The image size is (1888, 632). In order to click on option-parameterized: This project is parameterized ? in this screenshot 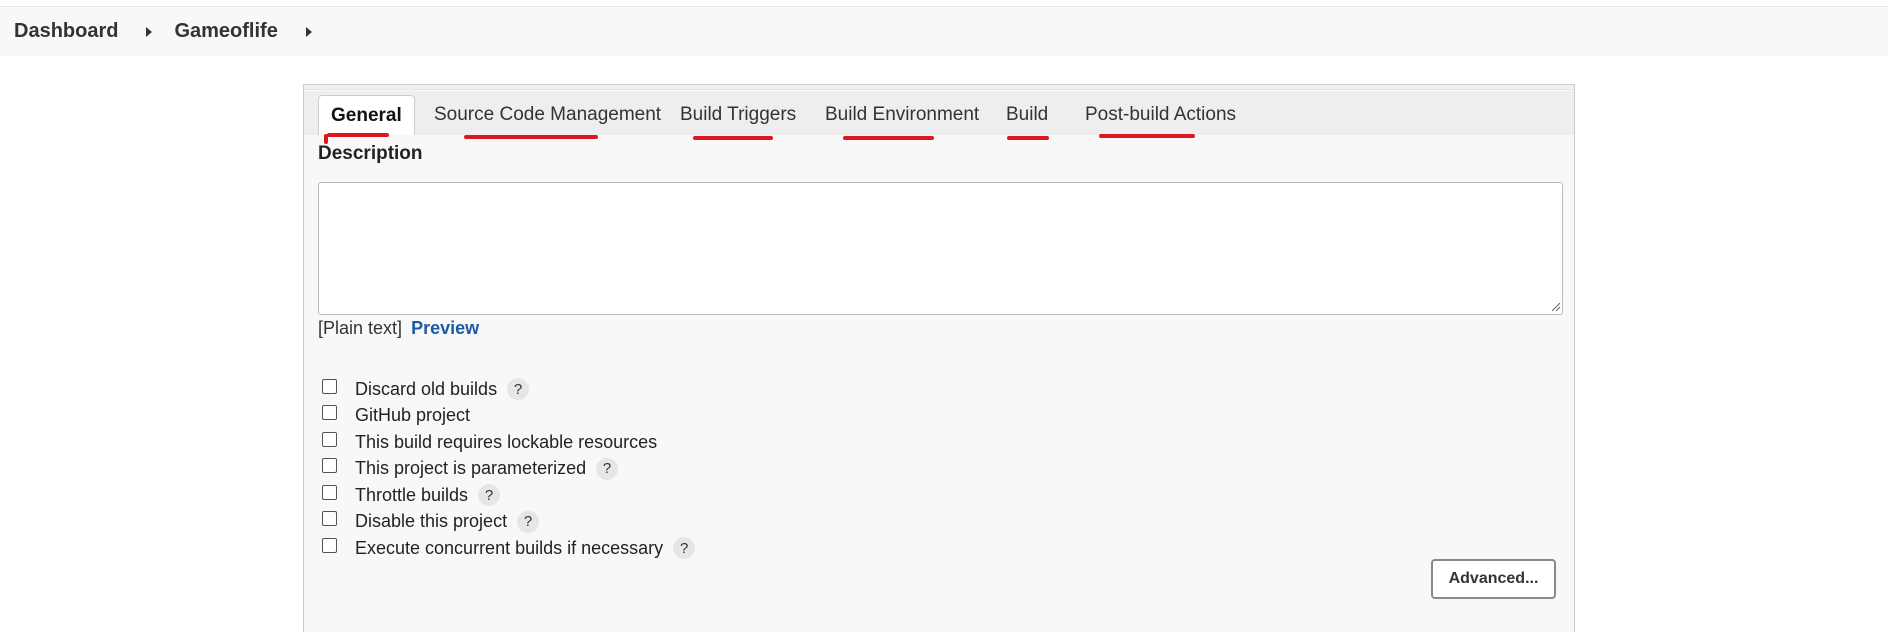, I will do `click(508, 469)`.